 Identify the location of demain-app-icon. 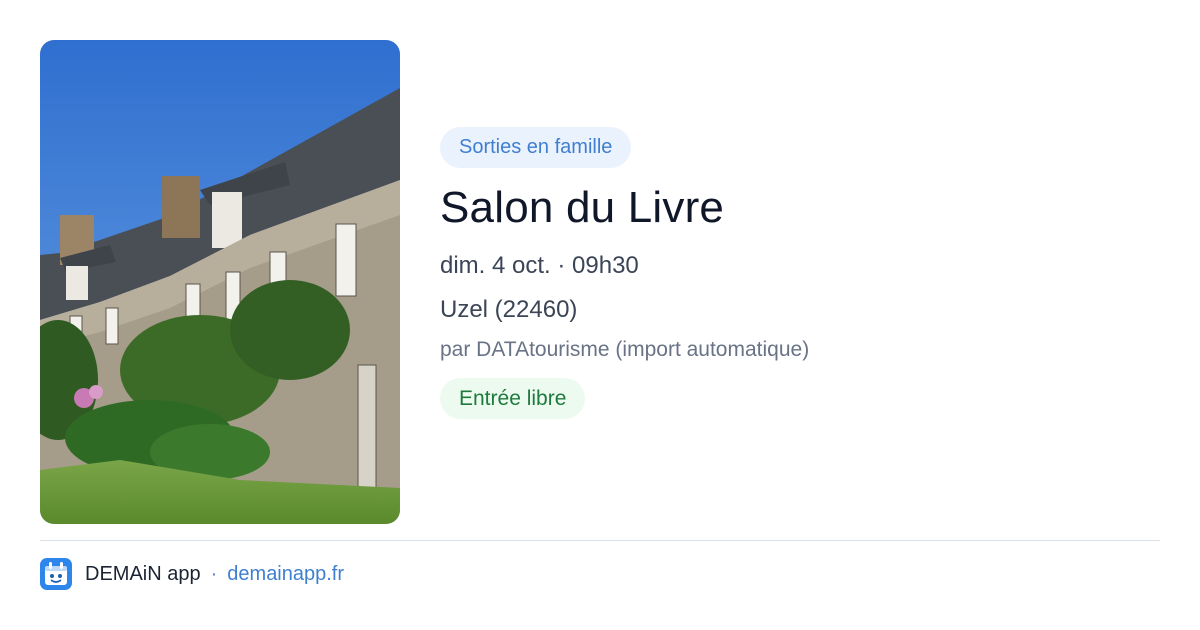
(56, 574).